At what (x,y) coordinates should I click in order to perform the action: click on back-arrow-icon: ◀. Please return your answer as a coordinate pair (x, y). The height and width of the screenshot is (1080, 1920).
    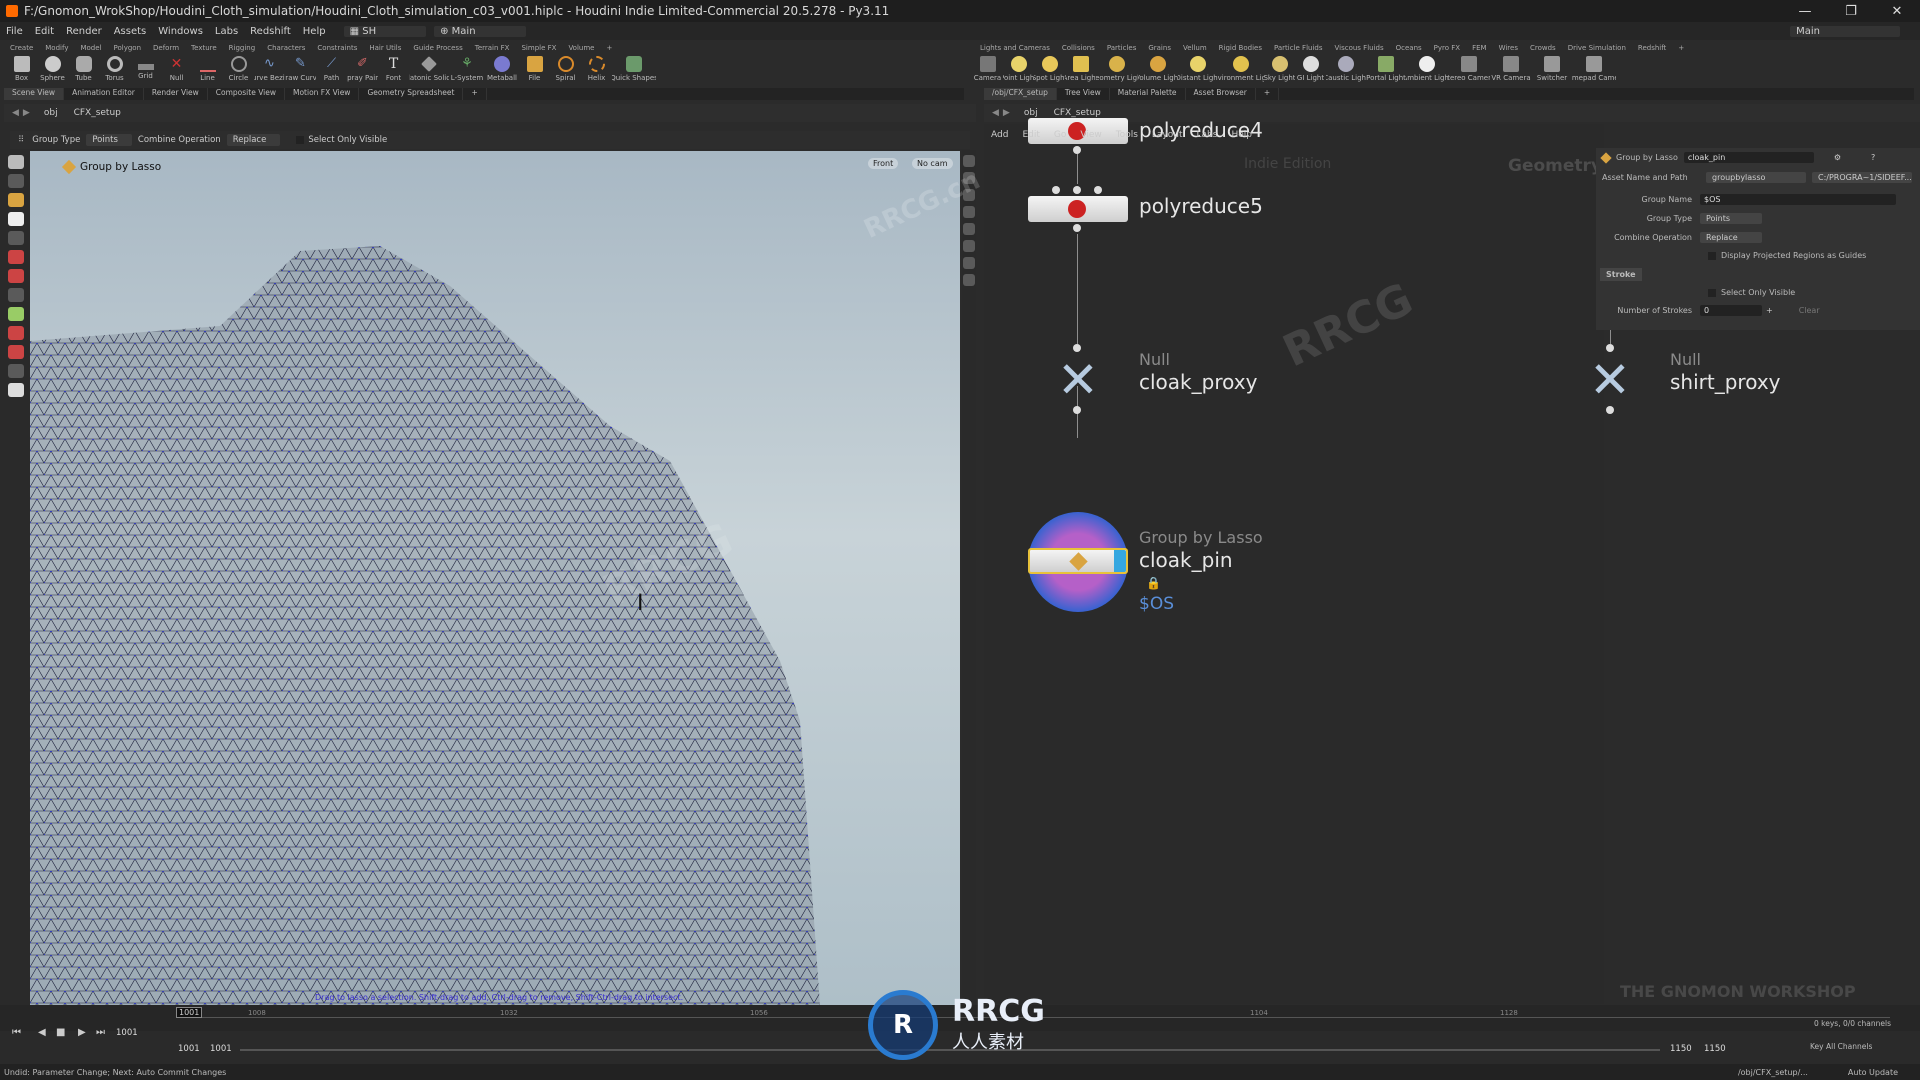
    Looking at the image, I should click on (15, 113).